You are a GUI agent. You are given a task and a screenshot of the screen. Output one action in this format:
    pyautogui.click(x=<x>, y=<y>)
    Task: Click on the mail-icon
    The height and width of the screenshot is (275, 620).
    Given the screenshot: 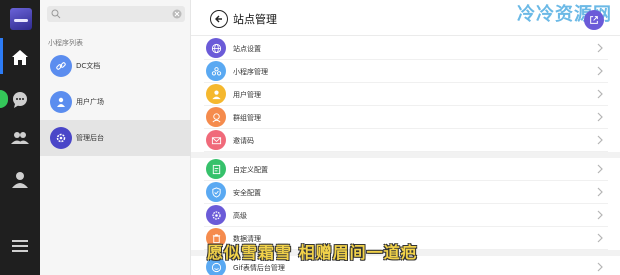 What is the action you would take?
    pyautogui.click(x=216, y=140)
    